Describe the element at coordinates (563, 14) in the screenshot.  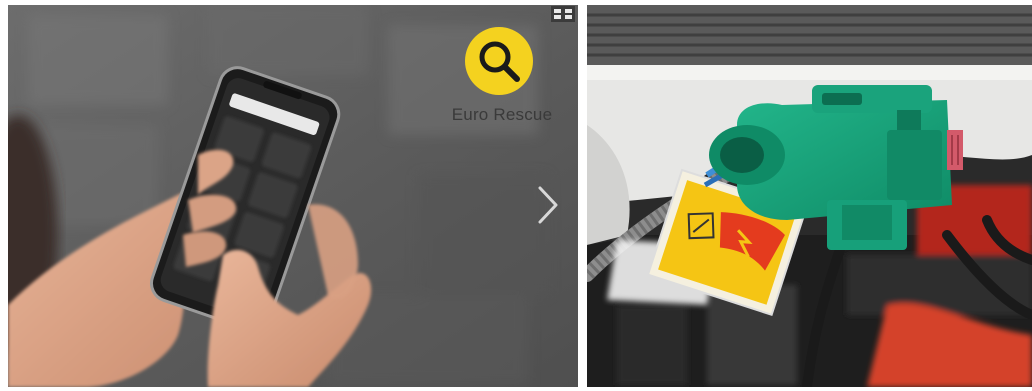
I see `expand-icon` at that location.